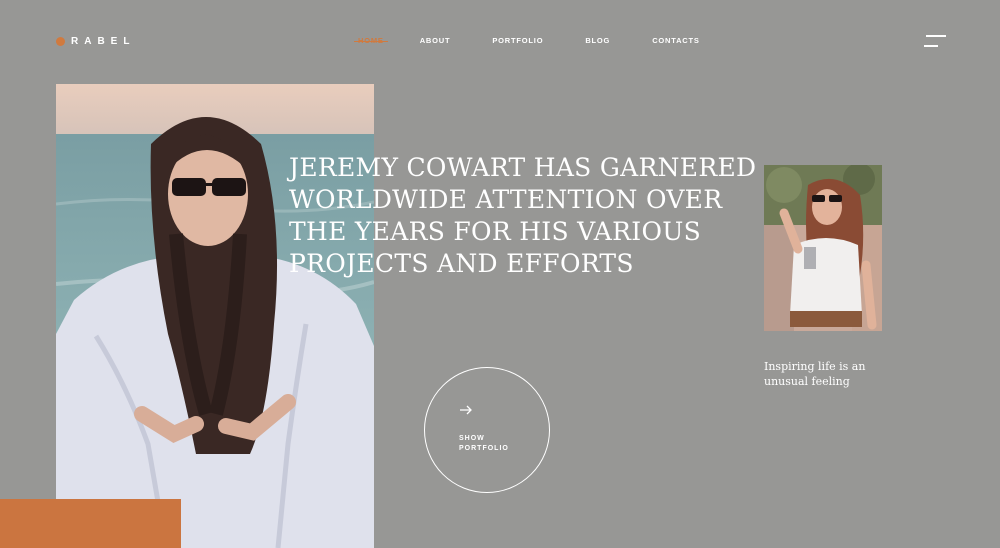 This screenshot has width=1000, height=548. Describe the element at coordinates (371, 40) in the screenshot. I see `nav-item-home: HOME` at that location.